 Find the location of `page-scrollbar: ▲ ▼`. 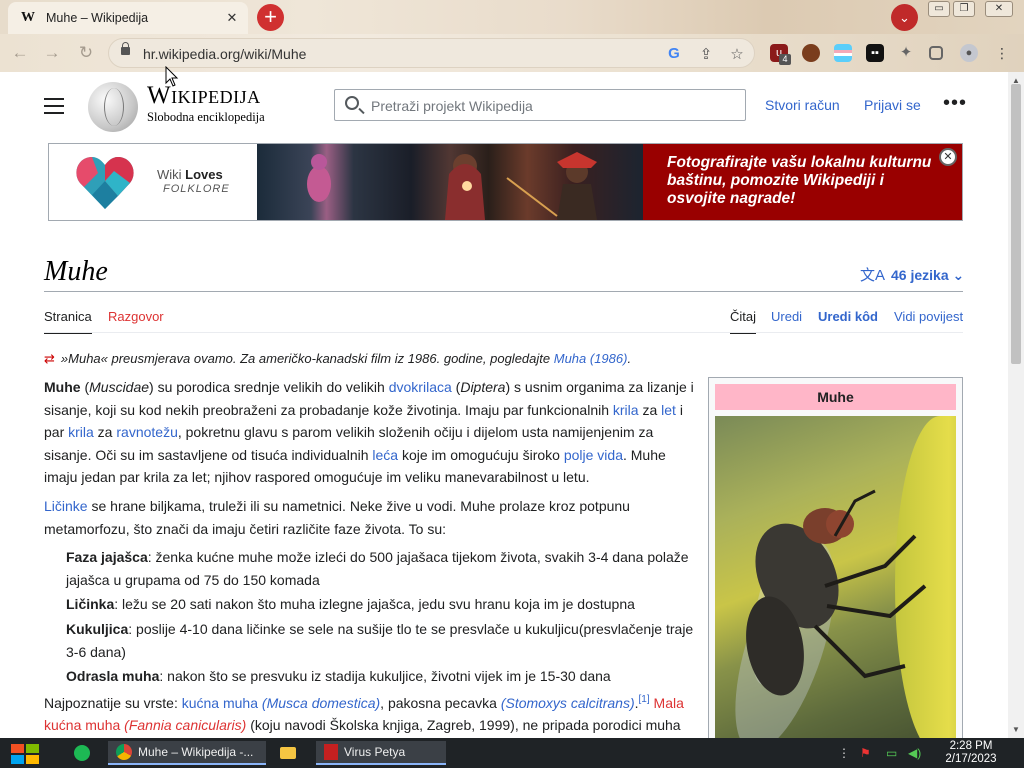

page-scrollbar: ▲ ▼ is located at coordinates (1016, 405).